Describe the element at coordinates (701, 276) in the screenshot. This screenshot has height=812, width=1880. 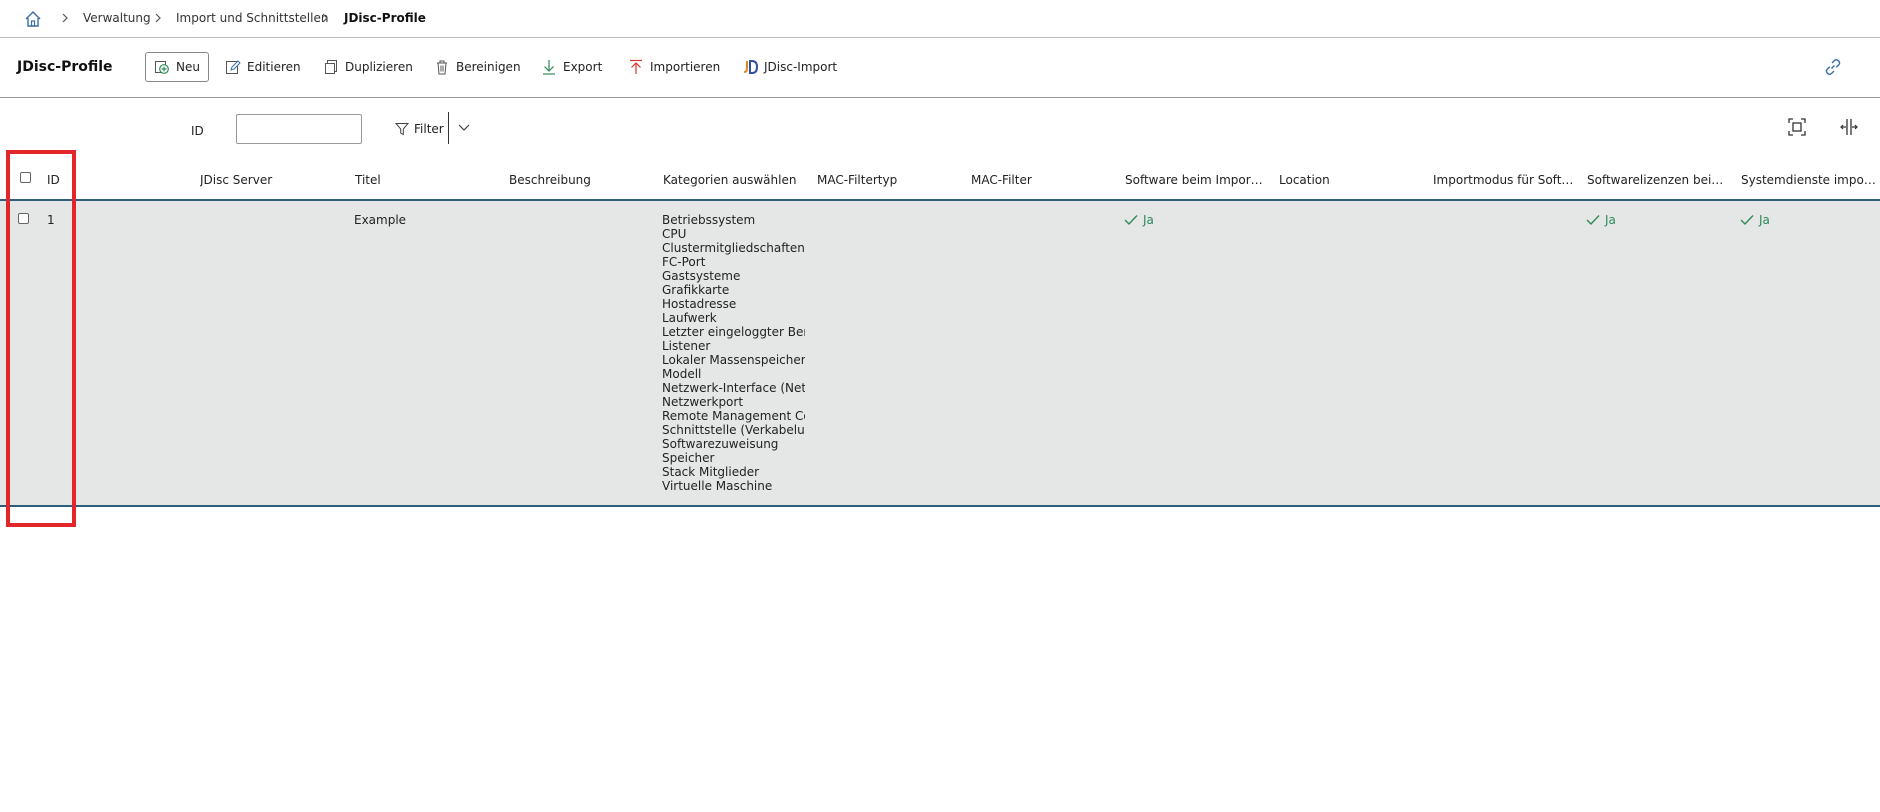
I see `category-item: Gastsysteme` at that location.